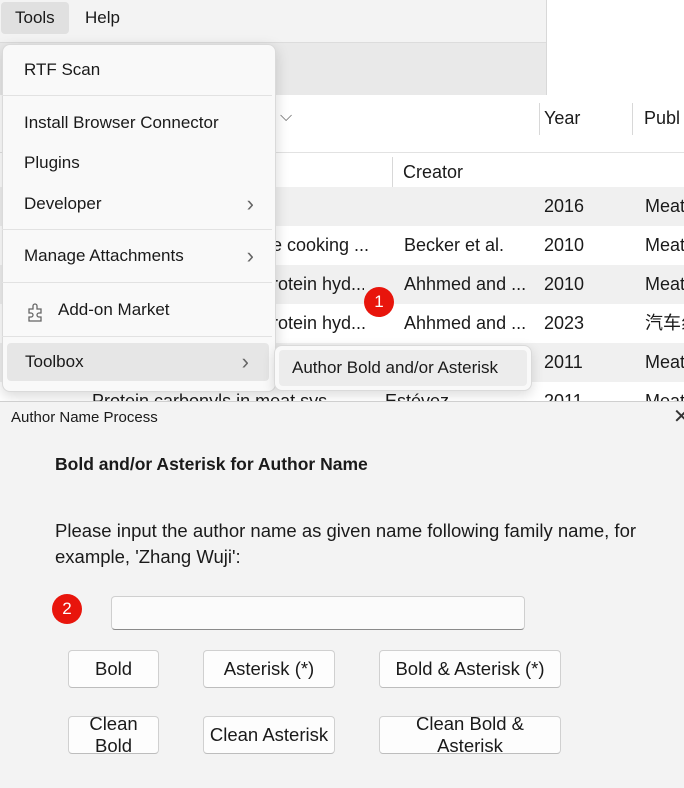  What do you see at coordinates (379, 302) in the screenshot?
I see `step-badge-1: 1` at bounding box center [379, 302].